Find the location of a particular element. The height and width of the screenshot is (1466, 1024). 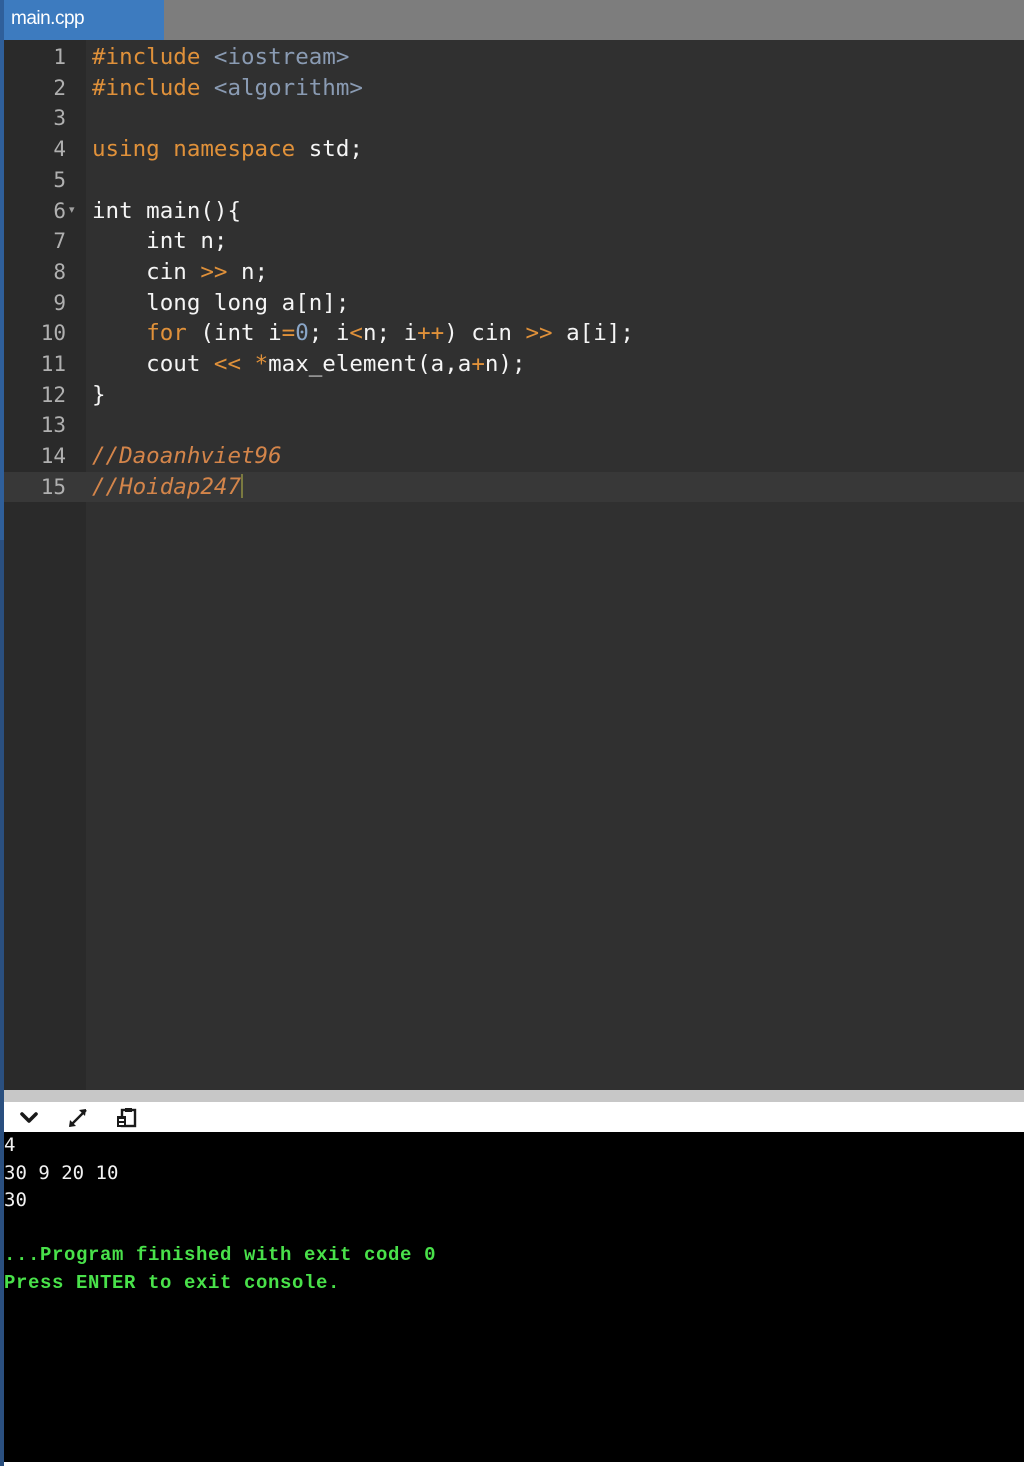

code-line: 6 ▾ int main(){ is located at coordinates (514, 211).